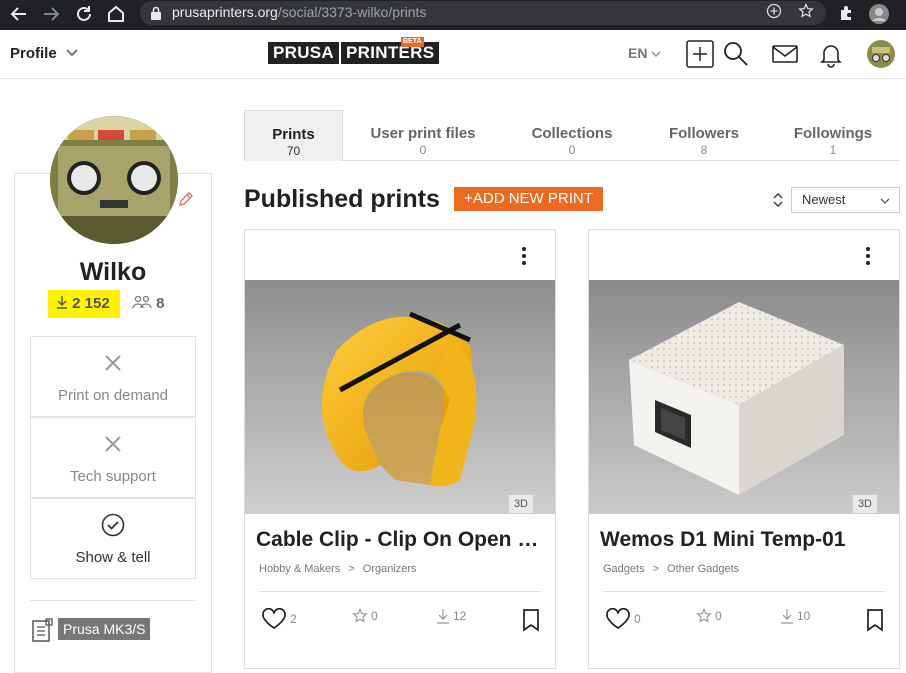 Image resolution: width=906 pixels, height=673 pixels. I want to click on print-categories: Gadgets > Other Gadgets, so click(671, 569).